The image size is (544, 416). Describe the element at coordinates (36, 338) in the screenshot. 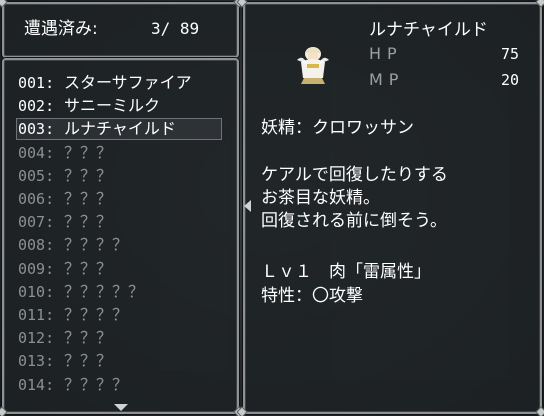

I see `enemy-number: 012:` at that location.